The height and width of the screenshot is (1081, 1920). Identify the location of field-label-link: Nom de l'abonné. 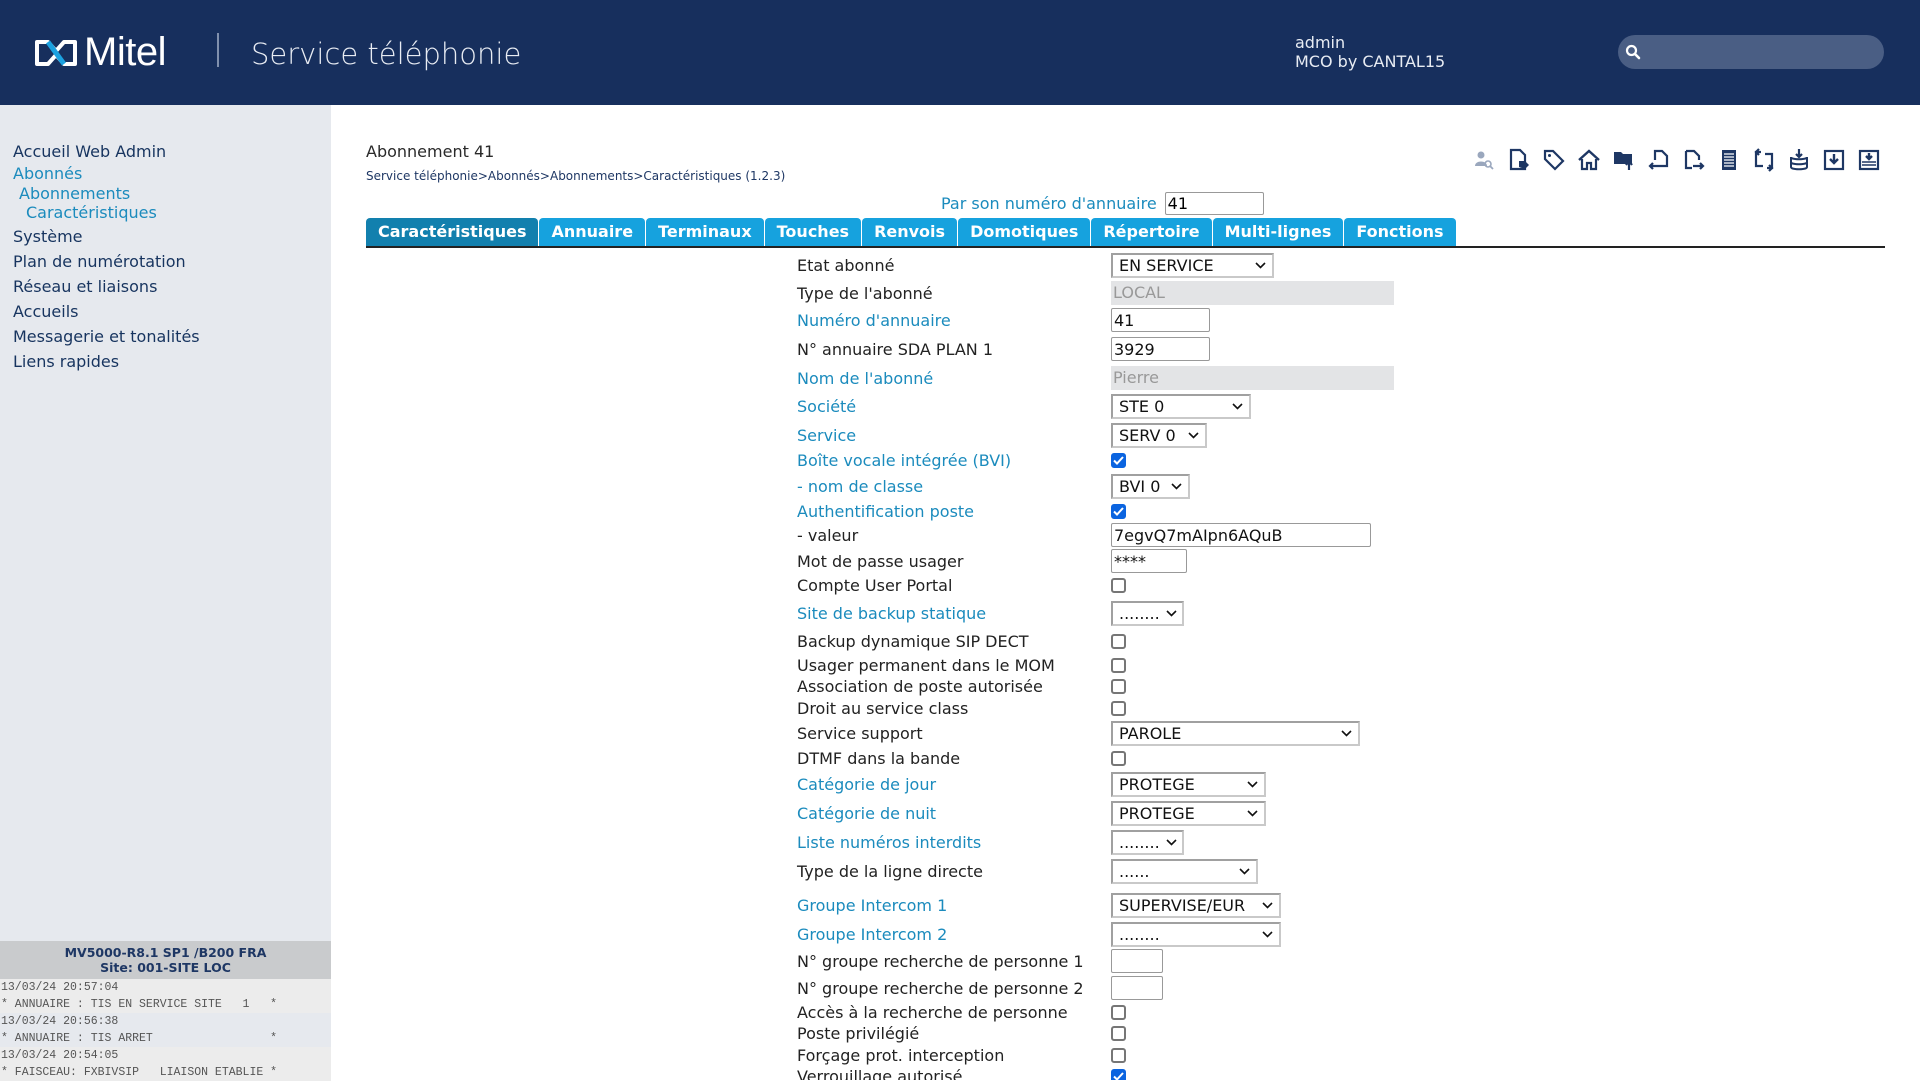
(954, 378).